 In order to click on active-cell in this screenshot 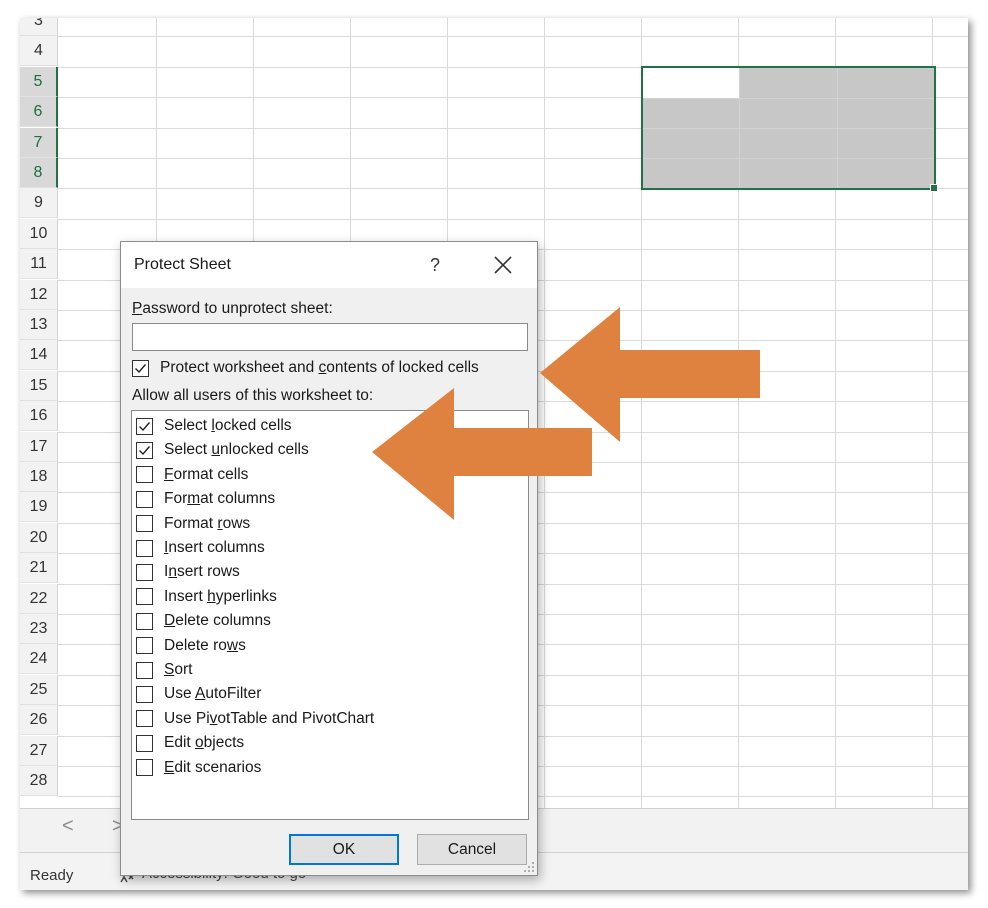, I will do `click(691, 83)`.